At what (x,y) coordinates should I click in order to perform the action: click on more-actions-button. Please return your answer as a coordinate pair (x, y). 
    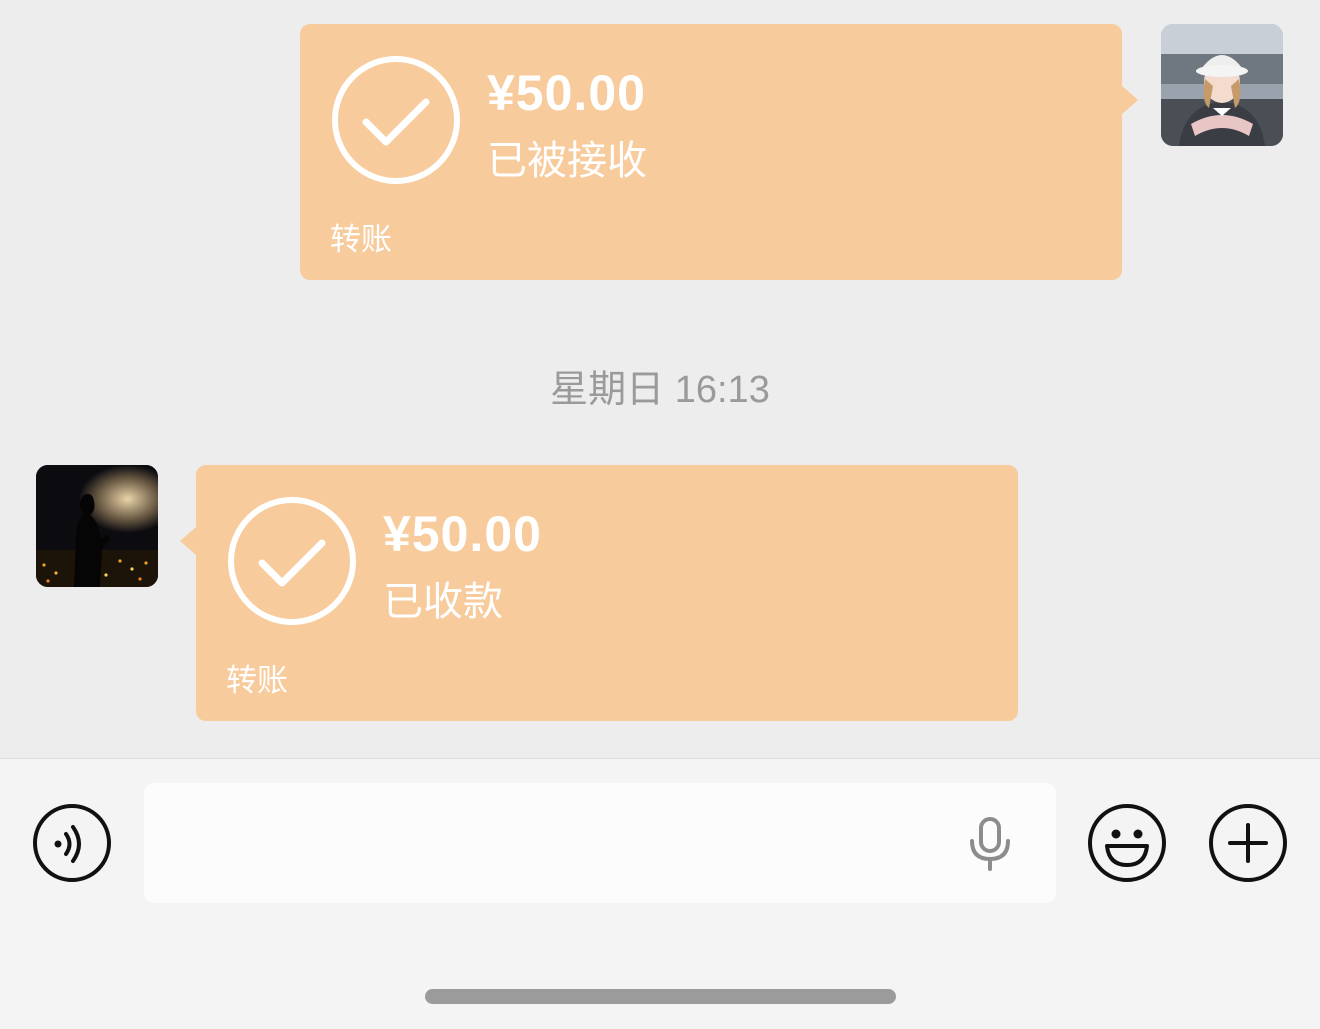
    Looking at the image, I should click on (1248, 843).